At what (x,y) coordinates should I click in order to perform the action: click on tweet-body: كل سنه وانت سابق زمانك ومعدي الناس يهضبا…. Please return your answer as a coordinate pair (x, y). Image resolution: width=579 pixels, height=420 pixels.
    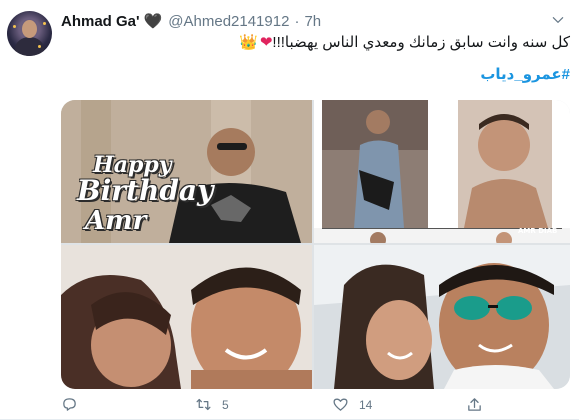
    Looking at the image, I should click on (421, 42).